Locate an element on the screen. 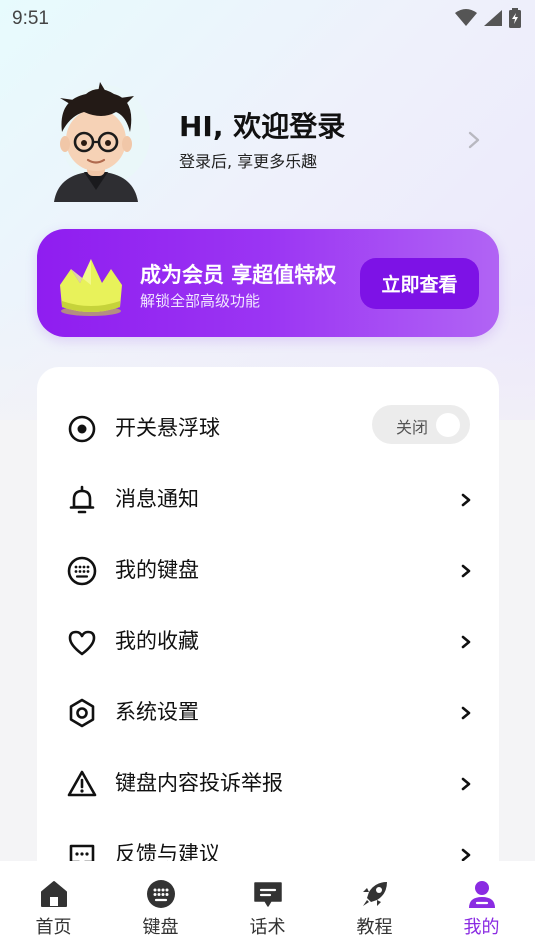 The width and height of the screenshot is (535, 951). rocket-icon is located at coordinates (375, 894).